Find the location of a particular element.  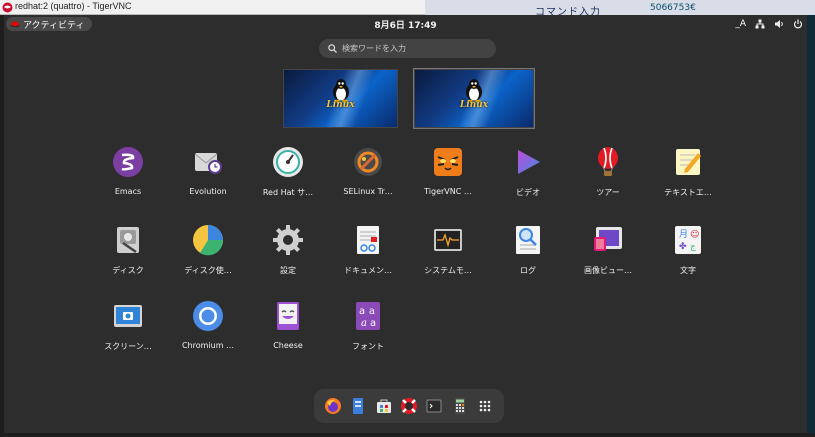

dash-dock is located at coordinates (409, 406).